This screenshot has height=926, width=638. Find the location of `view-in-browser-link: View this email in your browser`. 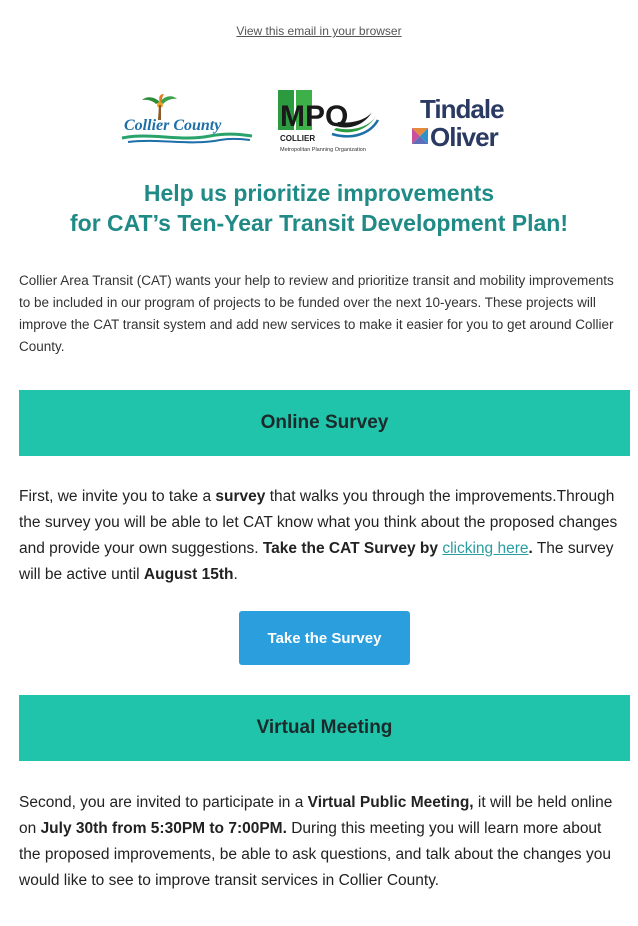

view-in-browser-link: View this email in your browser is located at coordinates (319, 31).